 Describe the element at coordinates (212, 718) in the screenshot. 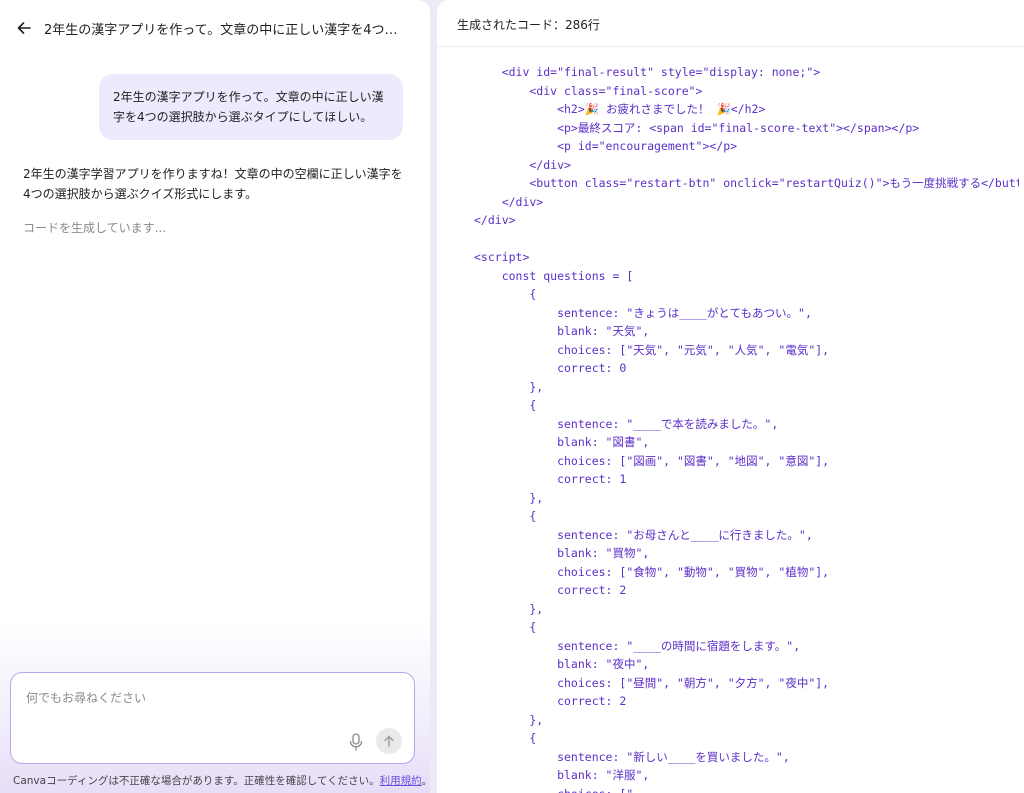

I see `chat-input-box` at that location.